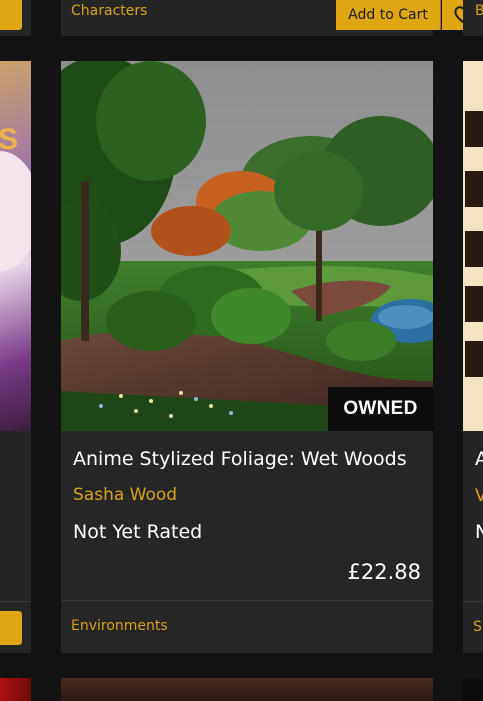  I want to click on left-product-card: S 45, so click(15, 357).